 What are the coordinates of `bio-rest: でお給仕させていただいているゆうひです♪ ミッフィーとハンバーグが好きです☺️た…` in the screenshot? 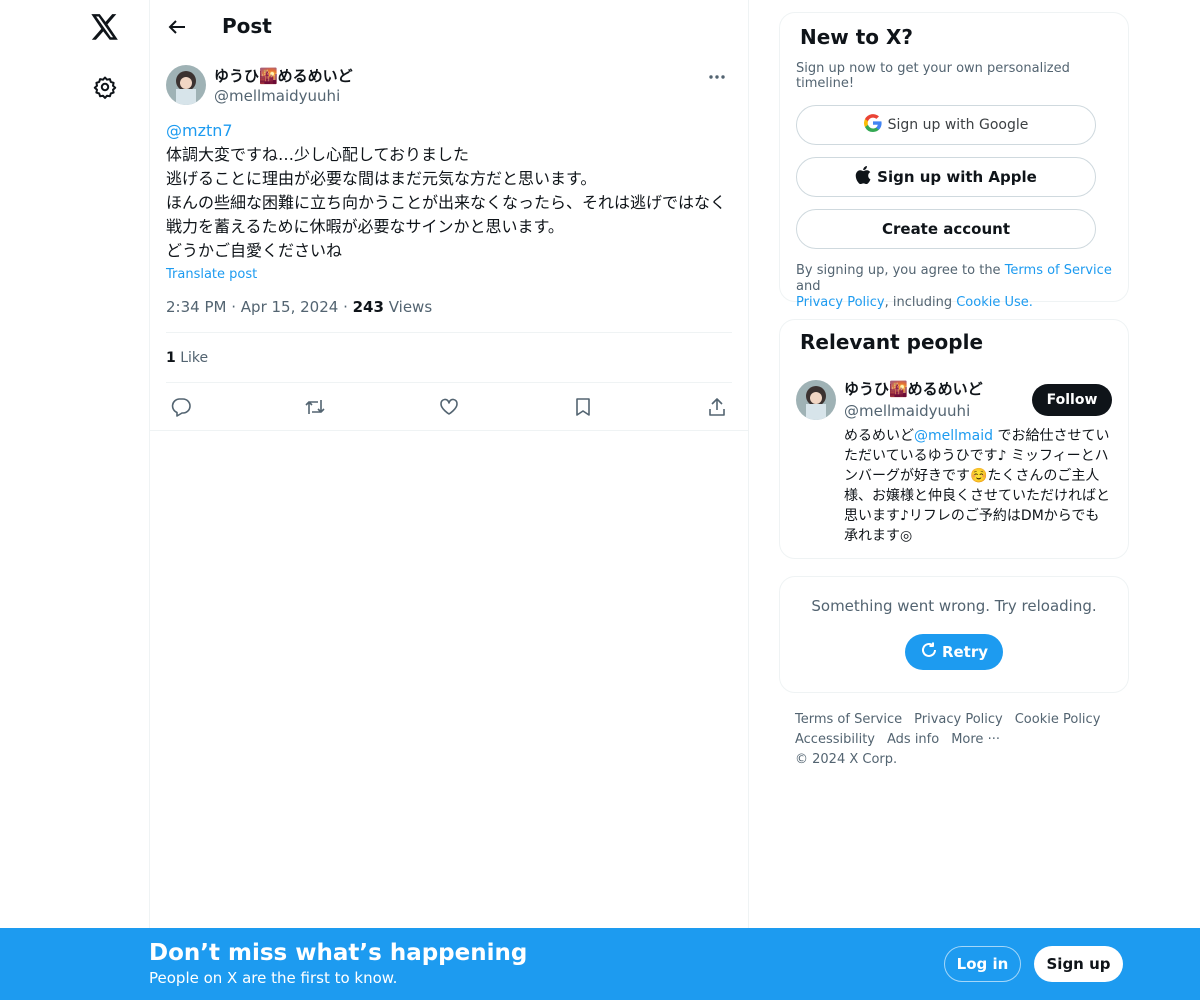 It's located at (977, 486).